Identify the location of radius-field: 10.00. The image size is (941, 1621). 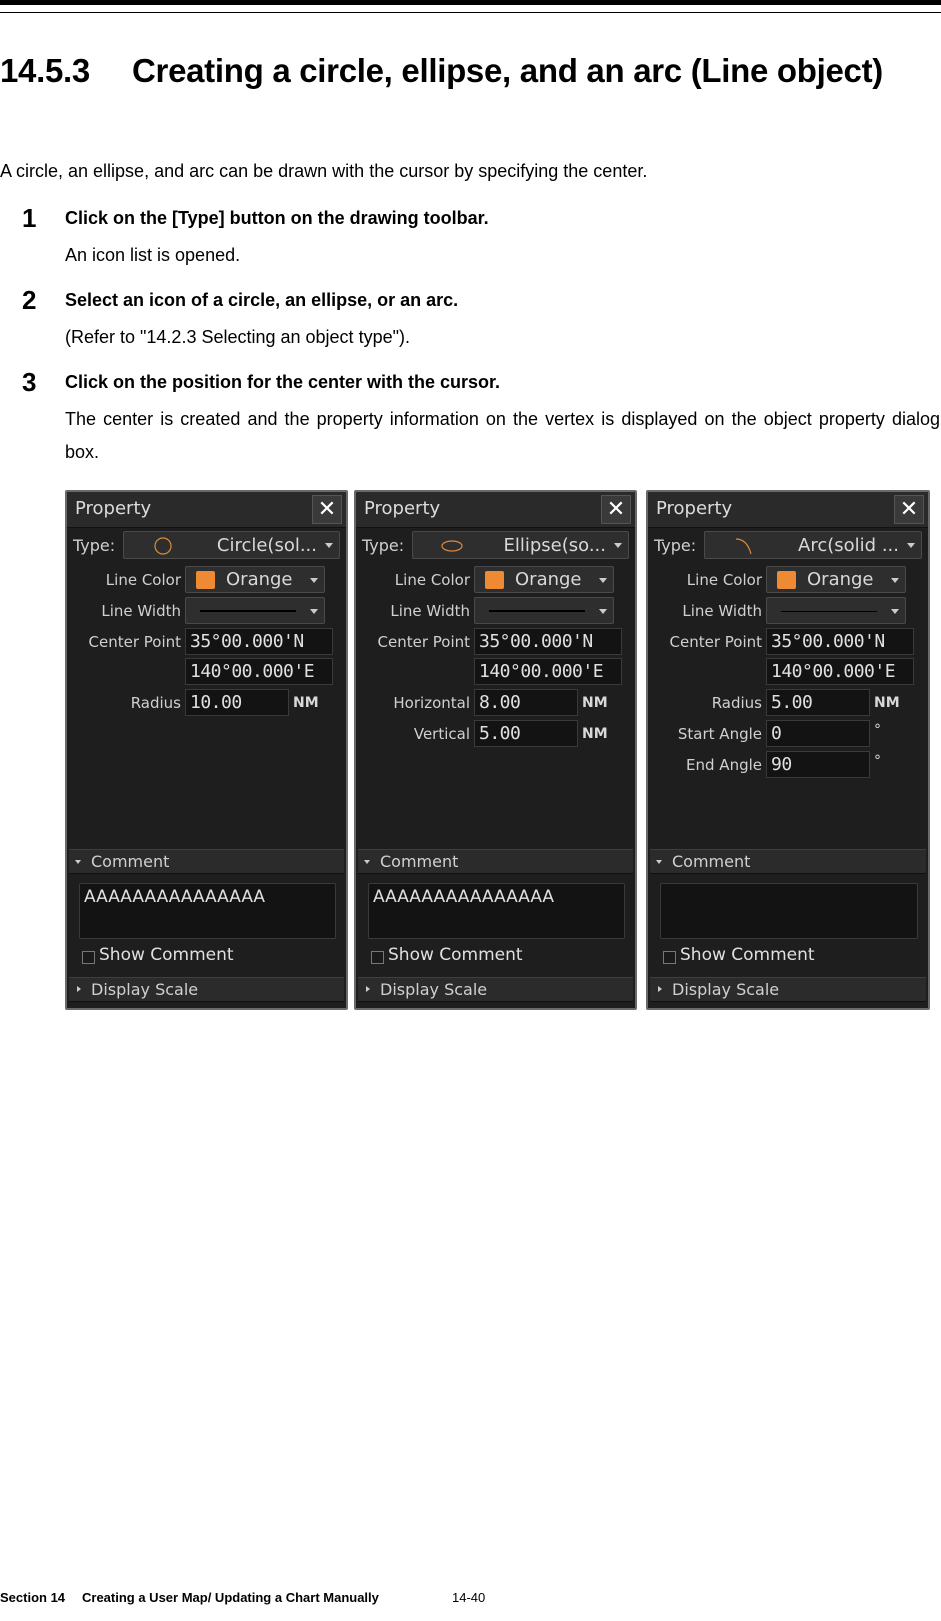
(237, 702).